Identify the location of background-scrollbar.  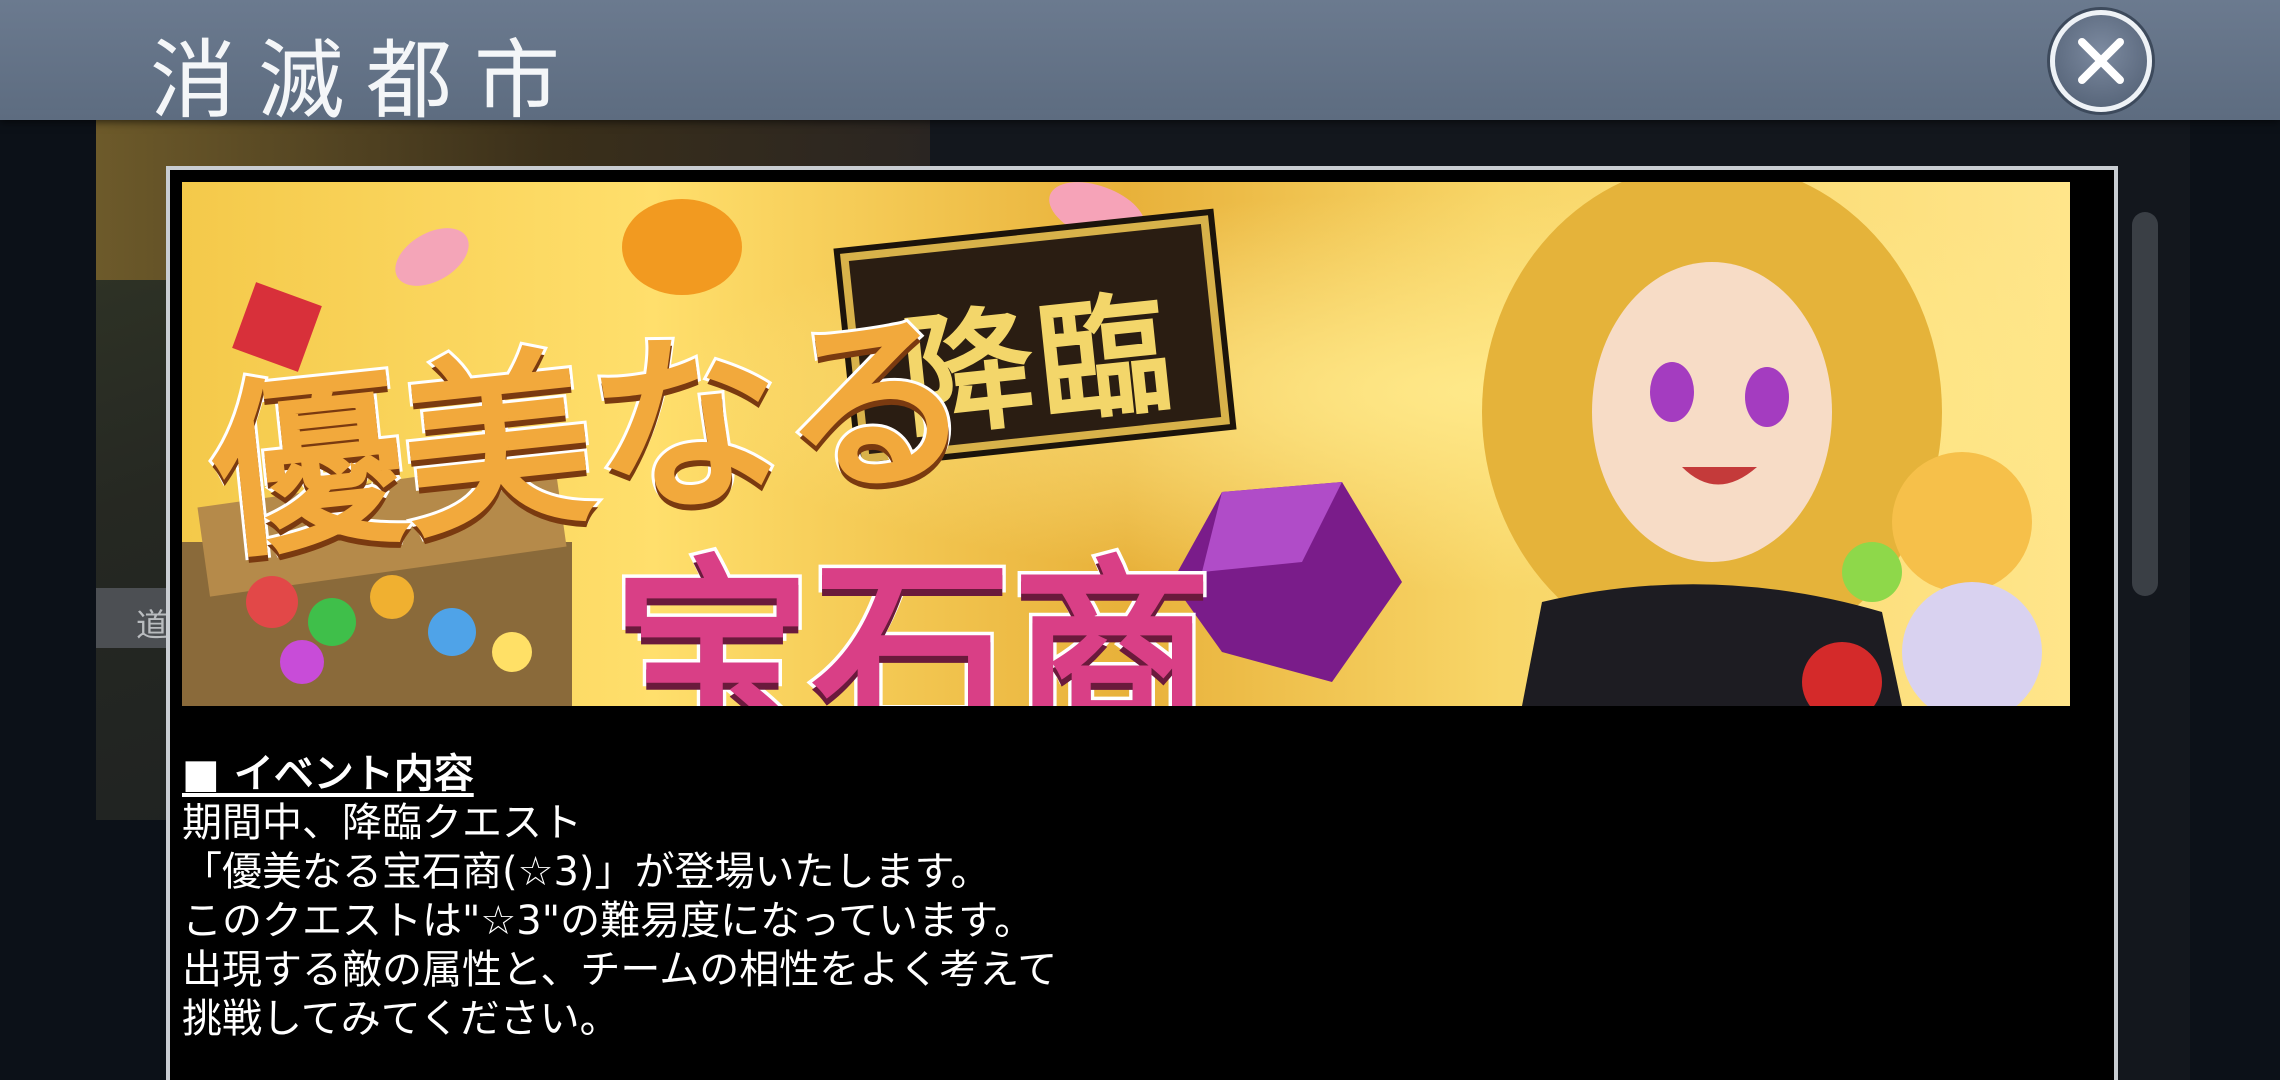
(2145, 404).